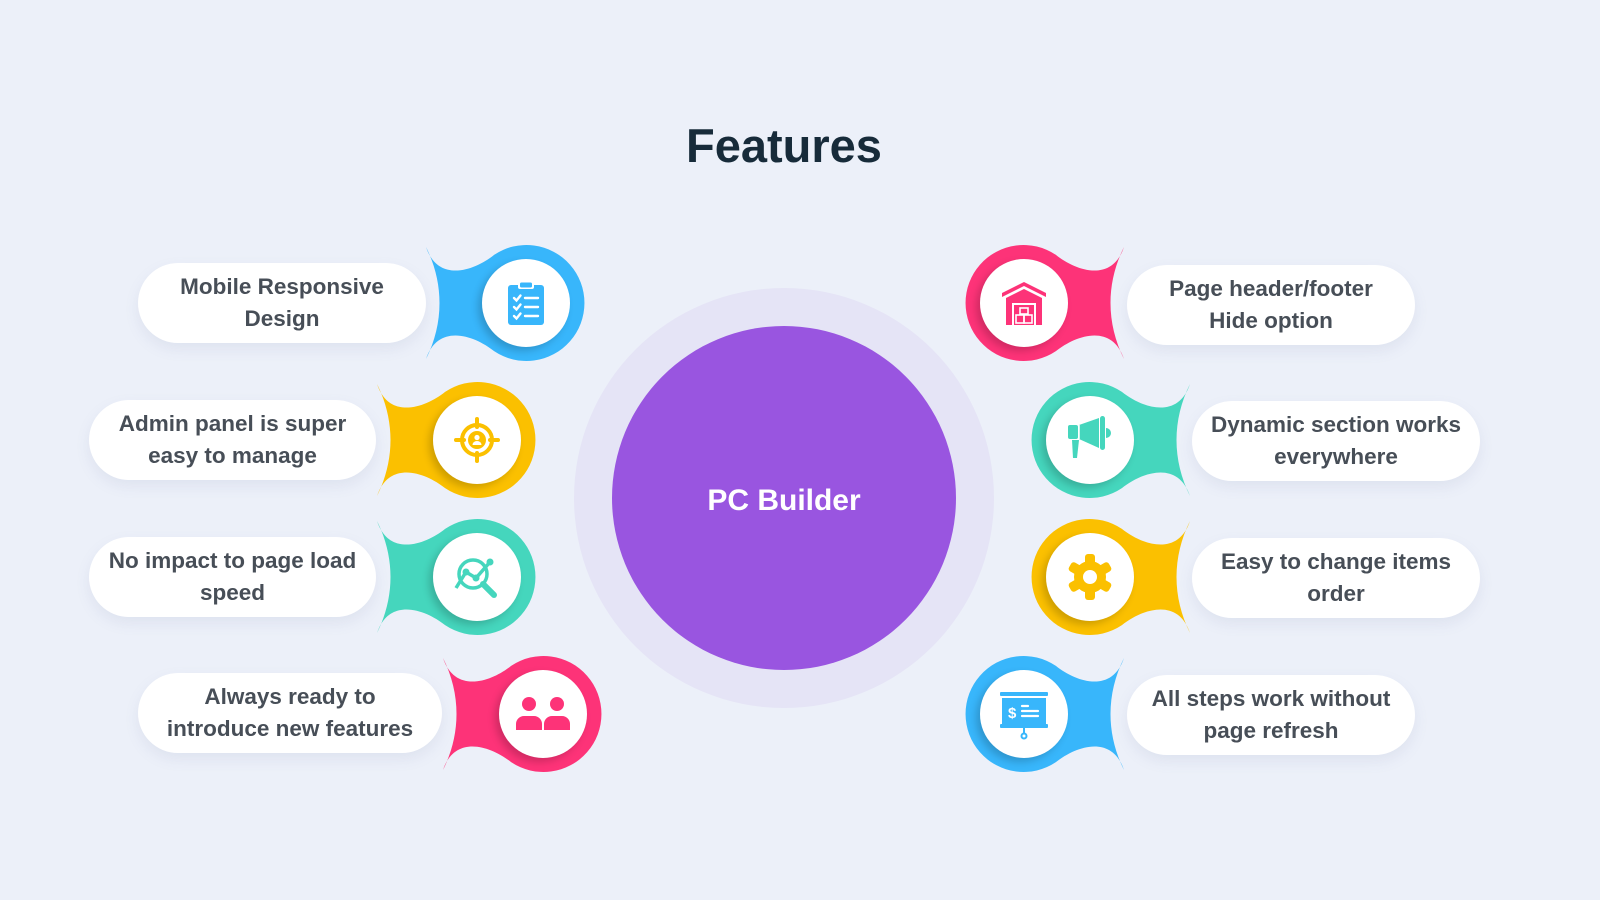 Image resolution: width=1600 pixels, height=900 pixels. Describe the element at coordinates (1090, 577) in the screenshot. I see `gear-icon` at that location.